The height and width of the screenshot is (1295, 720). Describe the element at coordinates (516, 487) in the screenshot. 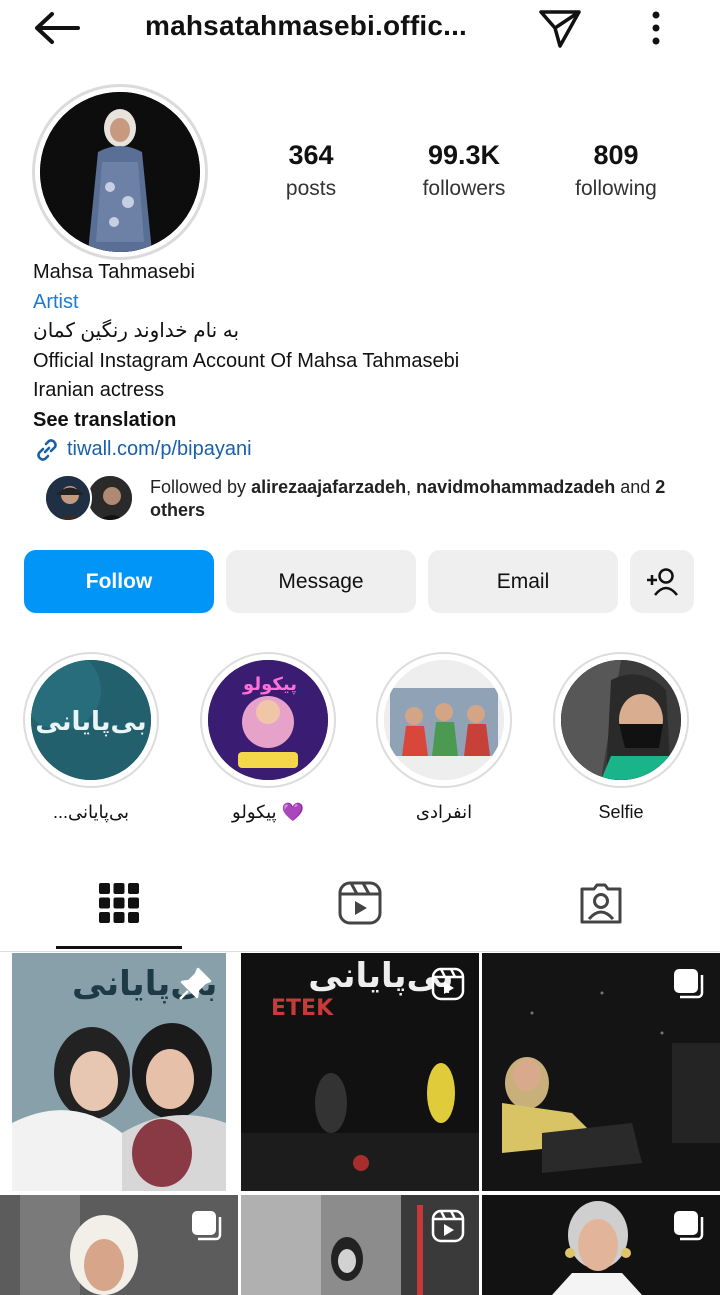

I see `follower-username: navidmohammadzadeh` at that location.